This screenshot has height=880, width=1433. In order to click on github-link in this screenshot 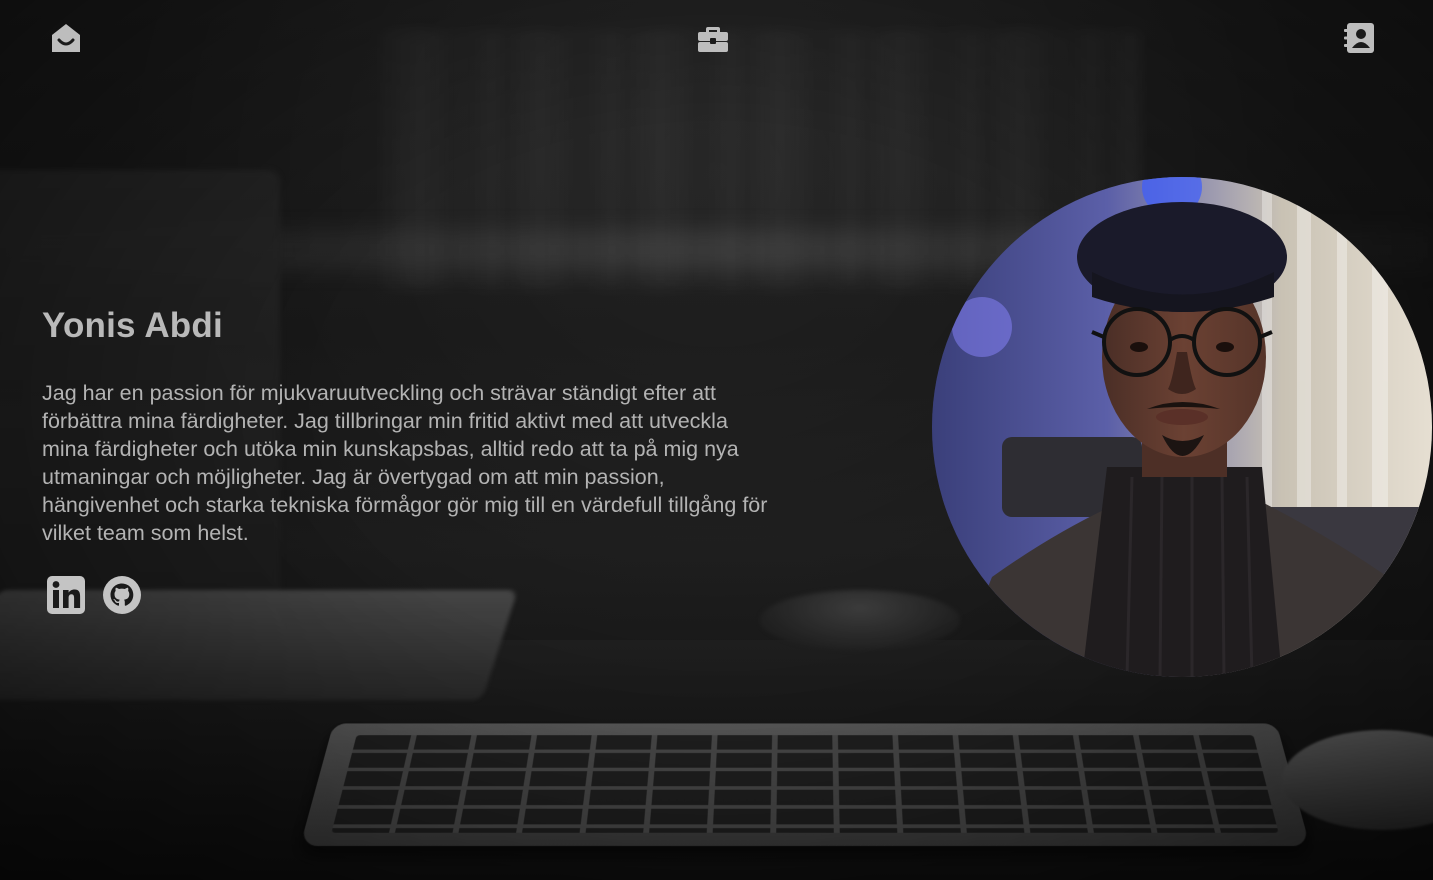, I will do `click(122, 595)`.